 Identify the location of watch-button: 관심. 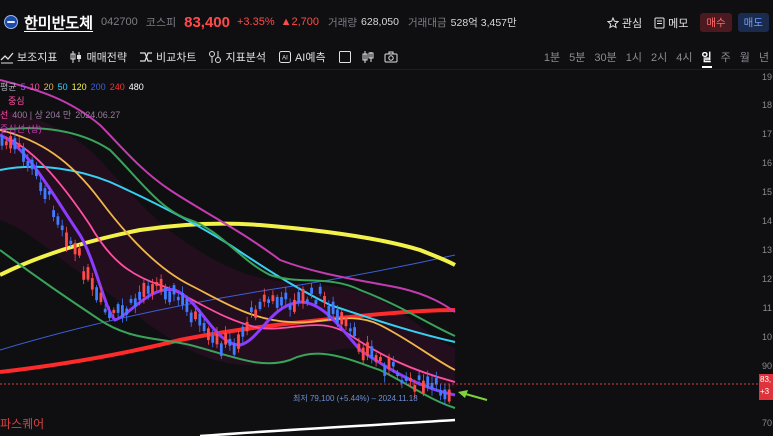
(624, 23).